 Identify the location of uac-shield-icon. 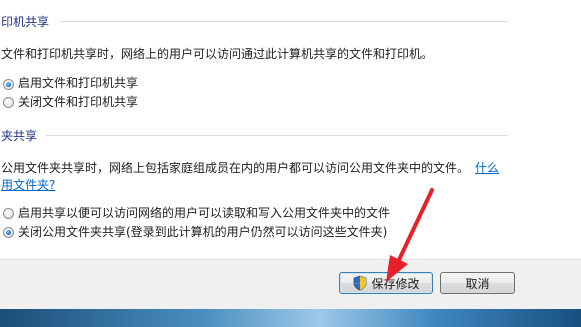
(360, 283).